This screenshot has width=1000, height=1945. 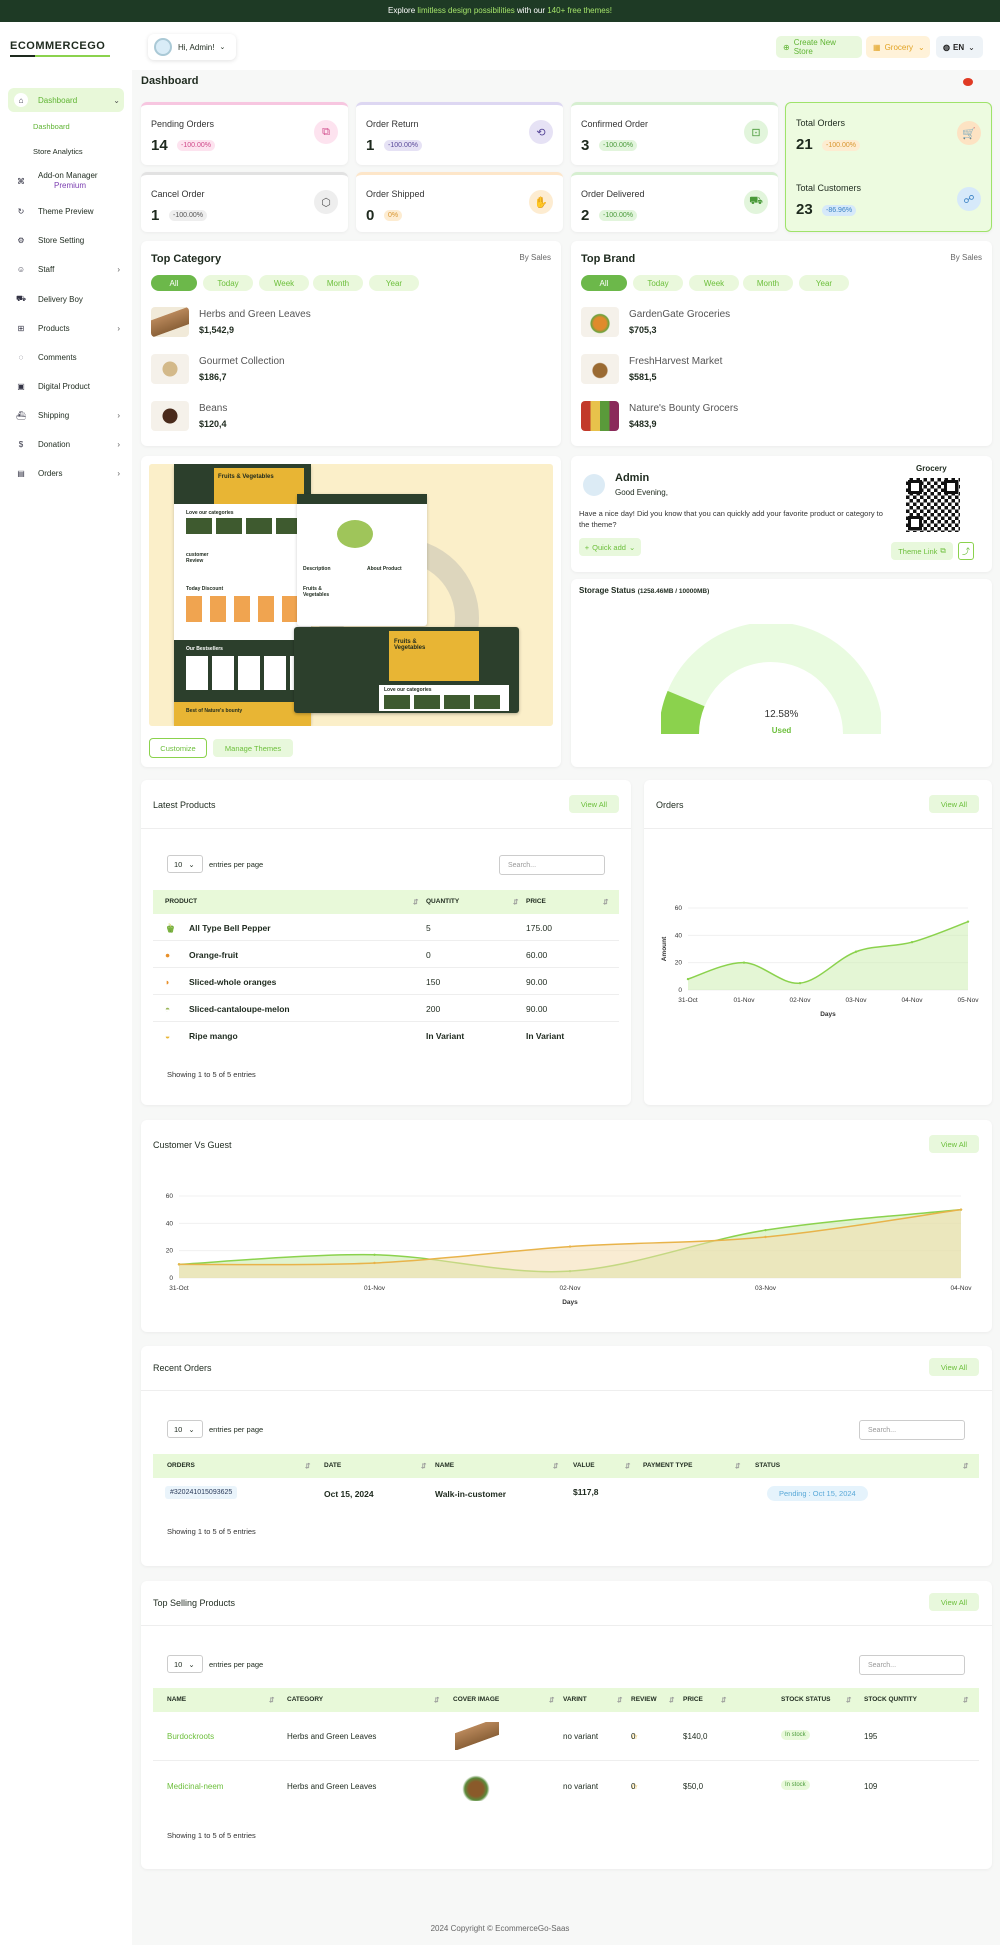 What do you see at coordinates (58, 151) in the screenshot?
I see `sidebar-subitem-store-analytics: Store Analytics` at bounding box center [58, 151].